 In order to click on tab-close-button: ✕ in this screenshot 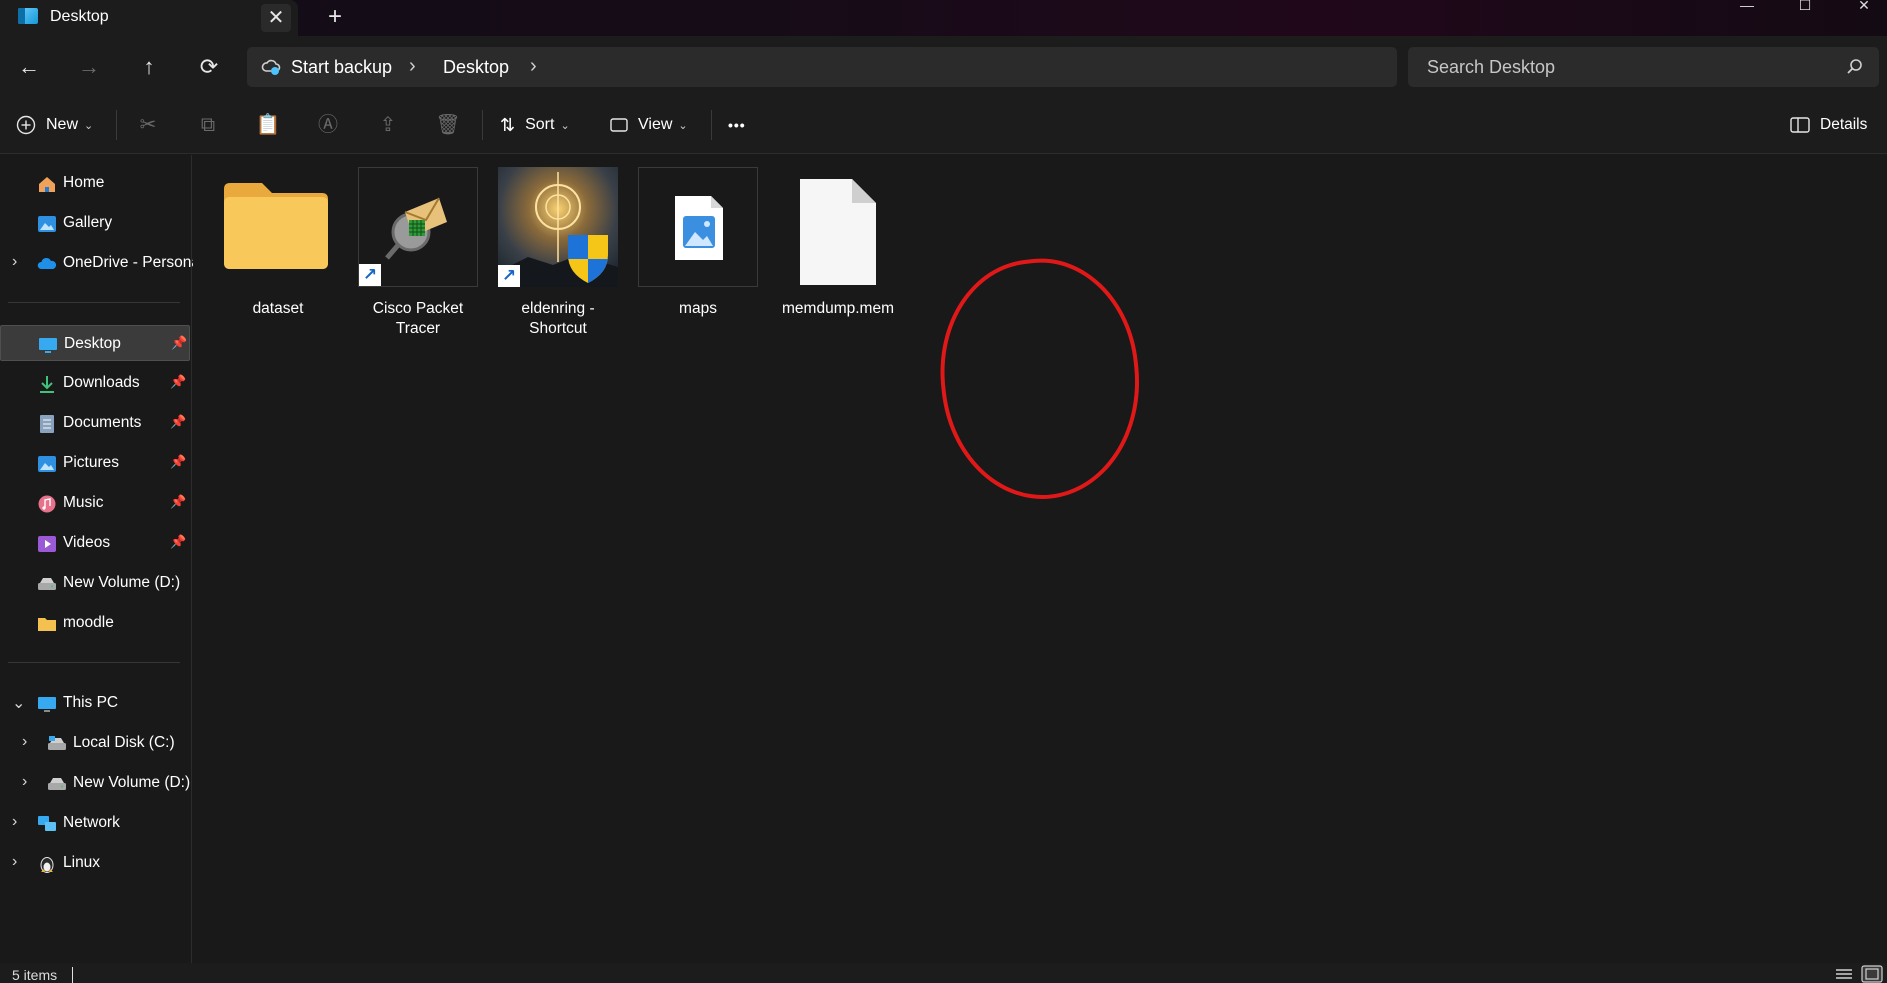, I will do `click(276, 18)`.